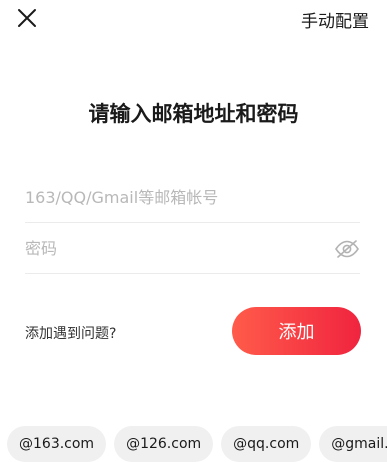 The height and width of the screenshot is (462, 387). I want to click on domain-suggestion-bar: @163.com @126.com @qq.com @gmail.com, so click(197, 444).